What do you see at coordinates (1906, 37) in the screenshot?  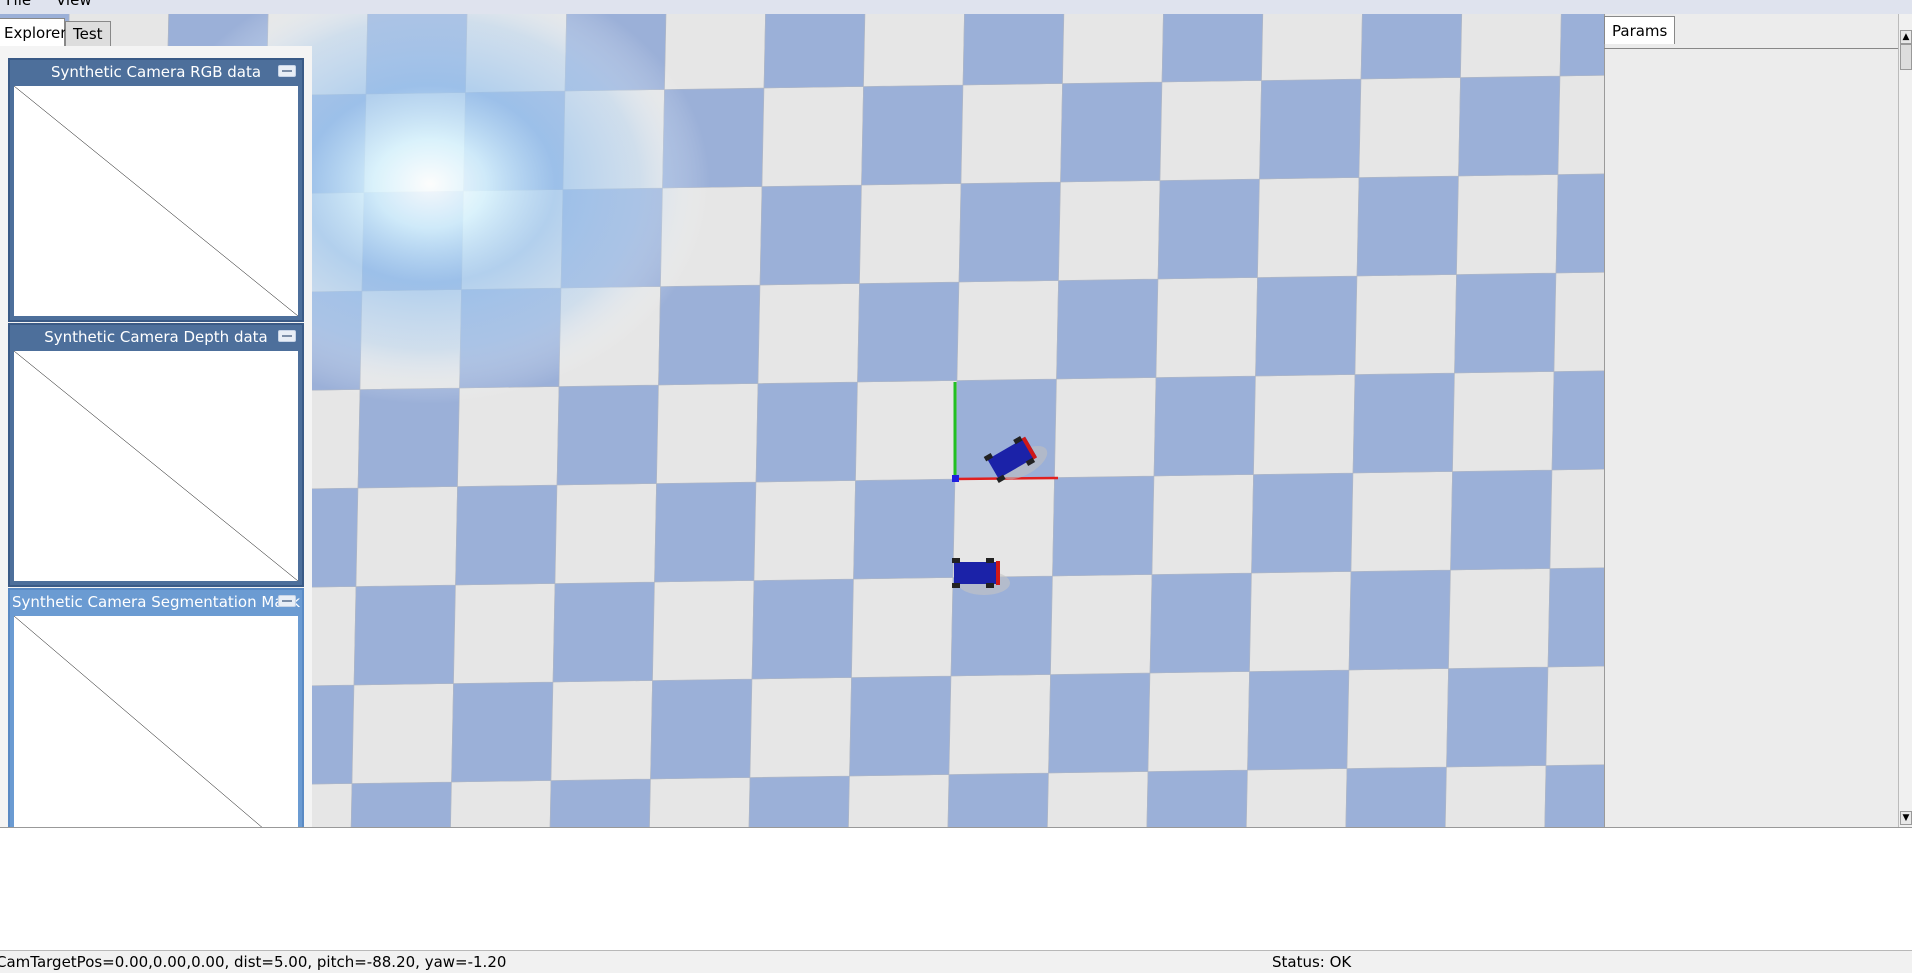 I see `scroll-up-icon: ▲` at bounding box center [1906, 37].